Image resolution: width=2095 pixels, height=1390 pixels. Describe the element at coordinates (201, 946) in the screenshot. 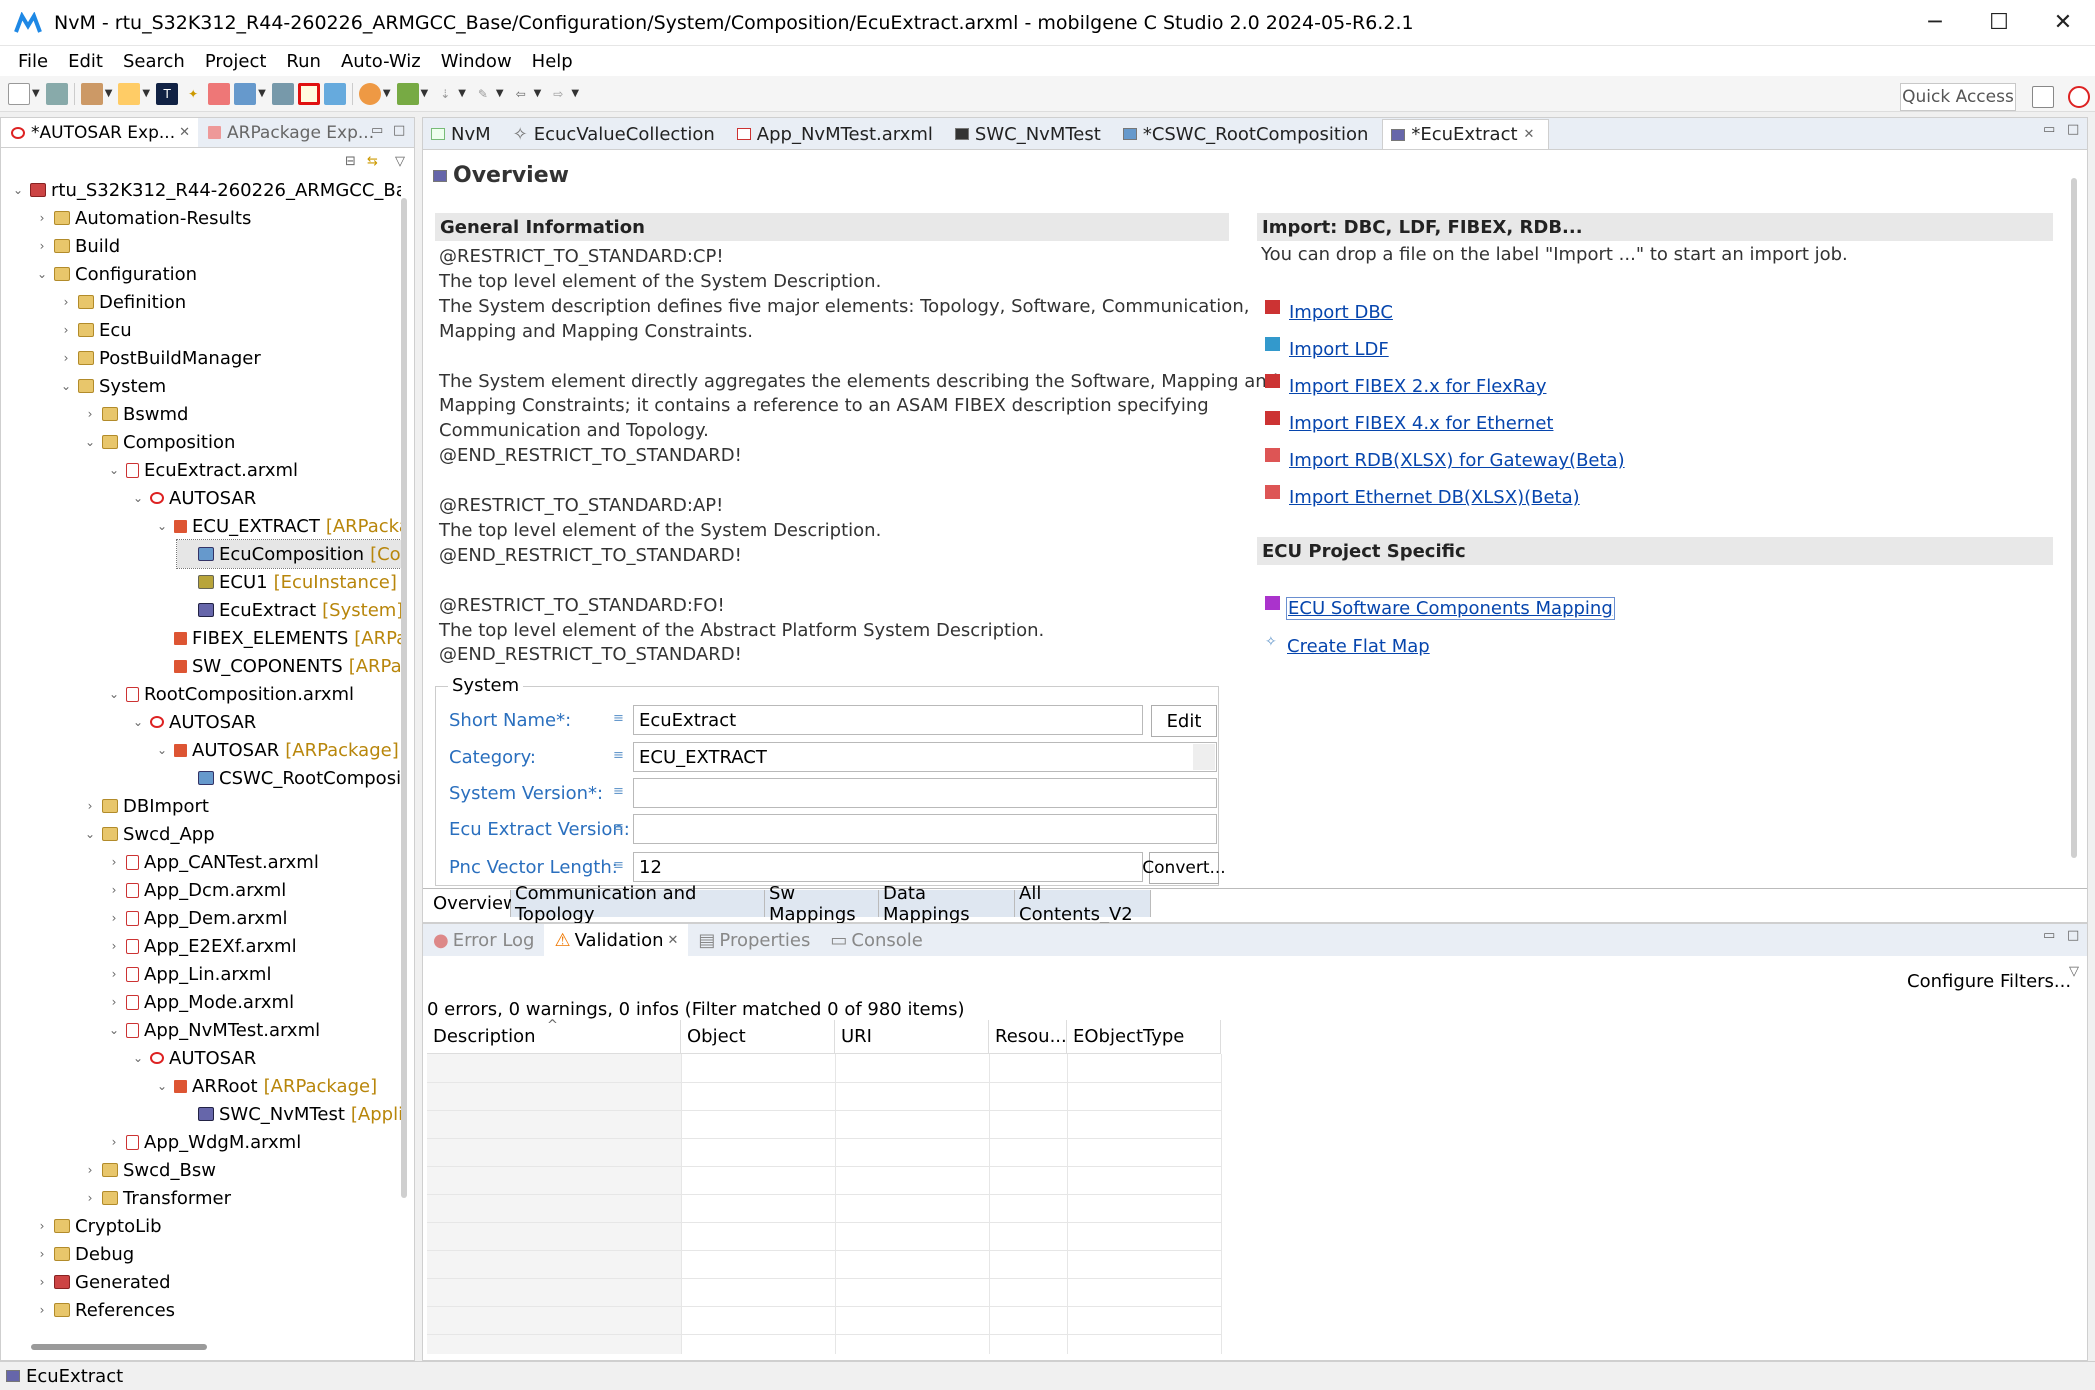

I see `tree-item: › App_E2EXf.arxml` at that location.